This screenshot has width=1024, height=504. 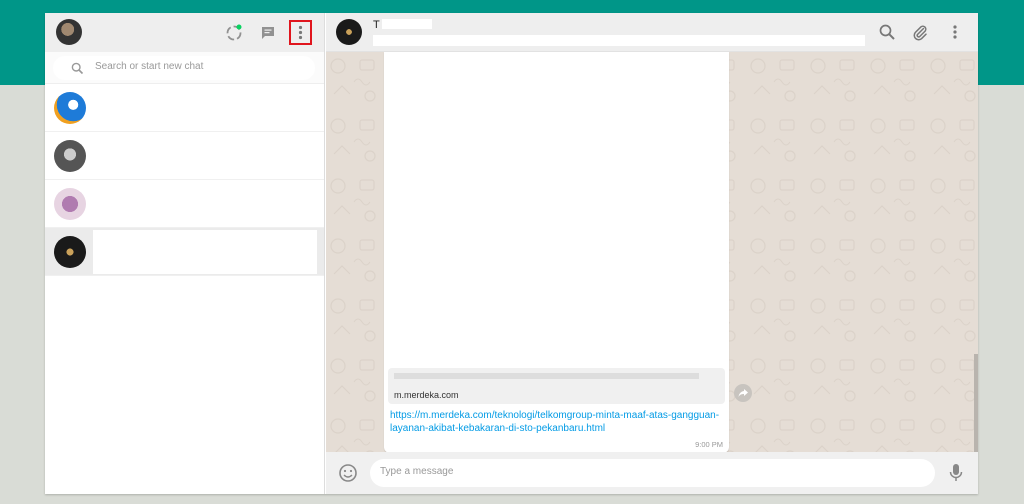 What do you see at coordinates (348, 473) in the screenshot?
I see `emoji-icon` at bounding box center [348, 473].